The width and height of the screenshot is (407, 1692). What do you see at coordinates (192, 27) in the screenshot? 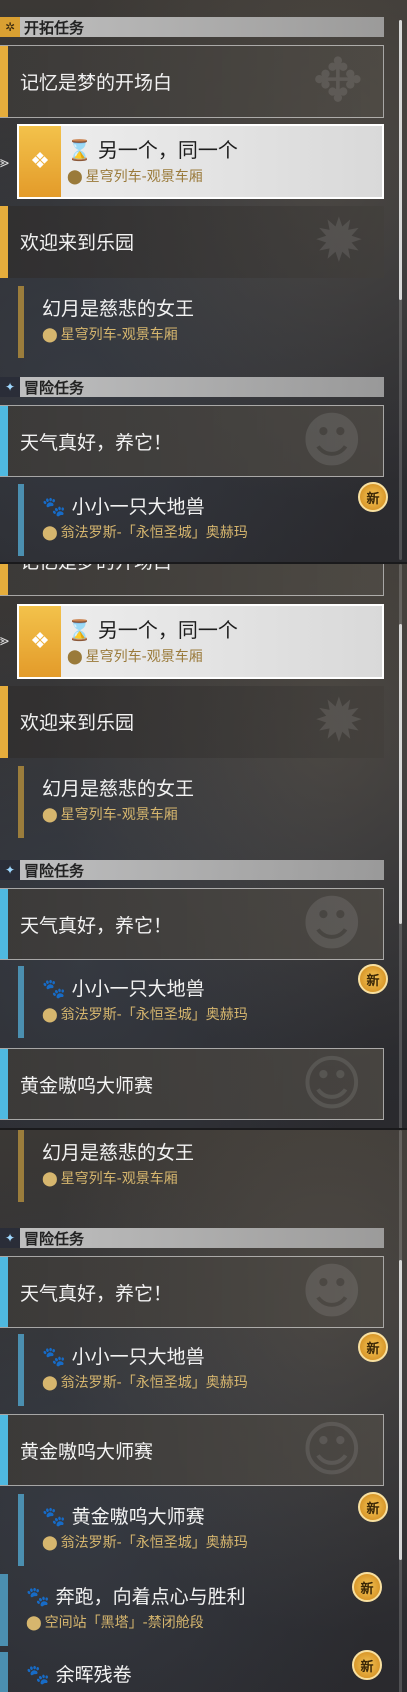
I see `section-header-trailblaze: ✲ 开拓任务` at bounding box center [192, 27].